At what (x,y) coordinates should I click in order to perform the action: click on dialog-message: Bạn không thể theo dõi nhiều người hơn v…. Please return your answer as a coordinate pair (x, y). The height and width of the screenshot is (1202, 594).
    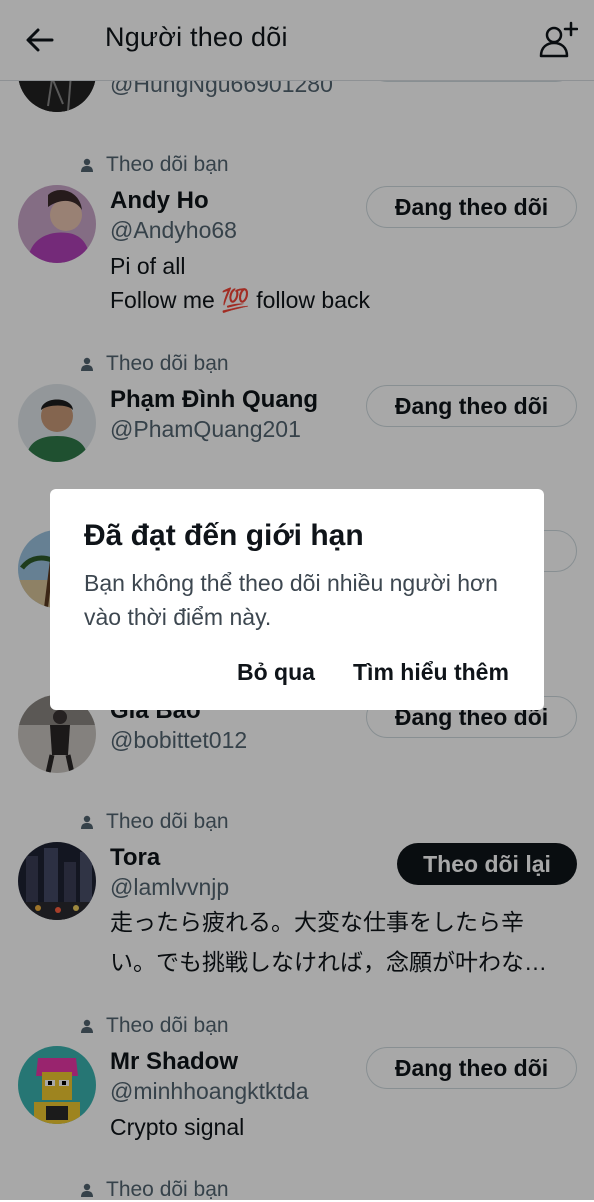
    Looking at the image, I should click on (291, 600).